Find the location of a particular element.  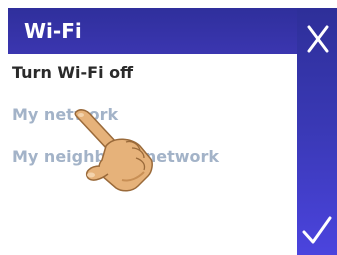

dialog-title: Wi-Fi is located at coordinates (53, 31).